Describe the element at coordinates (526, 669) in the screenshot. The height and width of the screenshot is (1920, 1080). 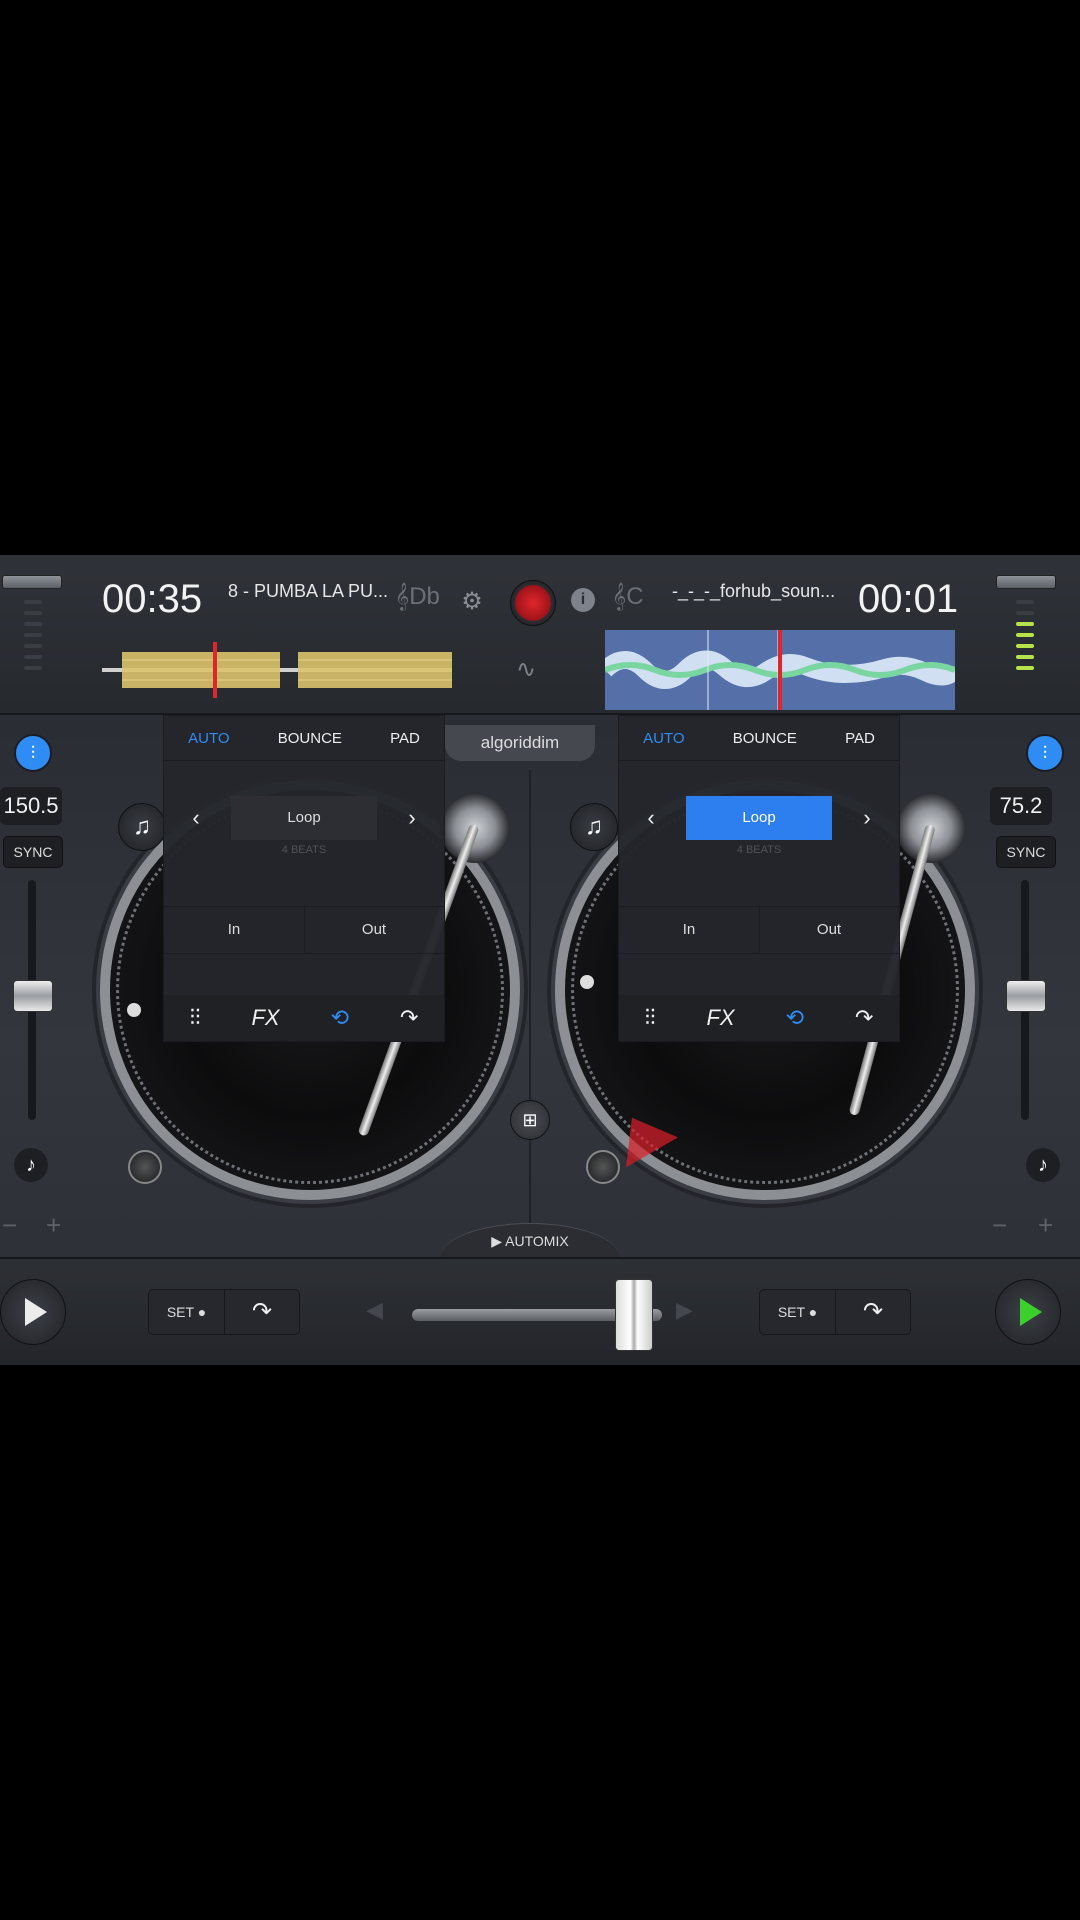
I see `waveform-icon: ∿` at that location.